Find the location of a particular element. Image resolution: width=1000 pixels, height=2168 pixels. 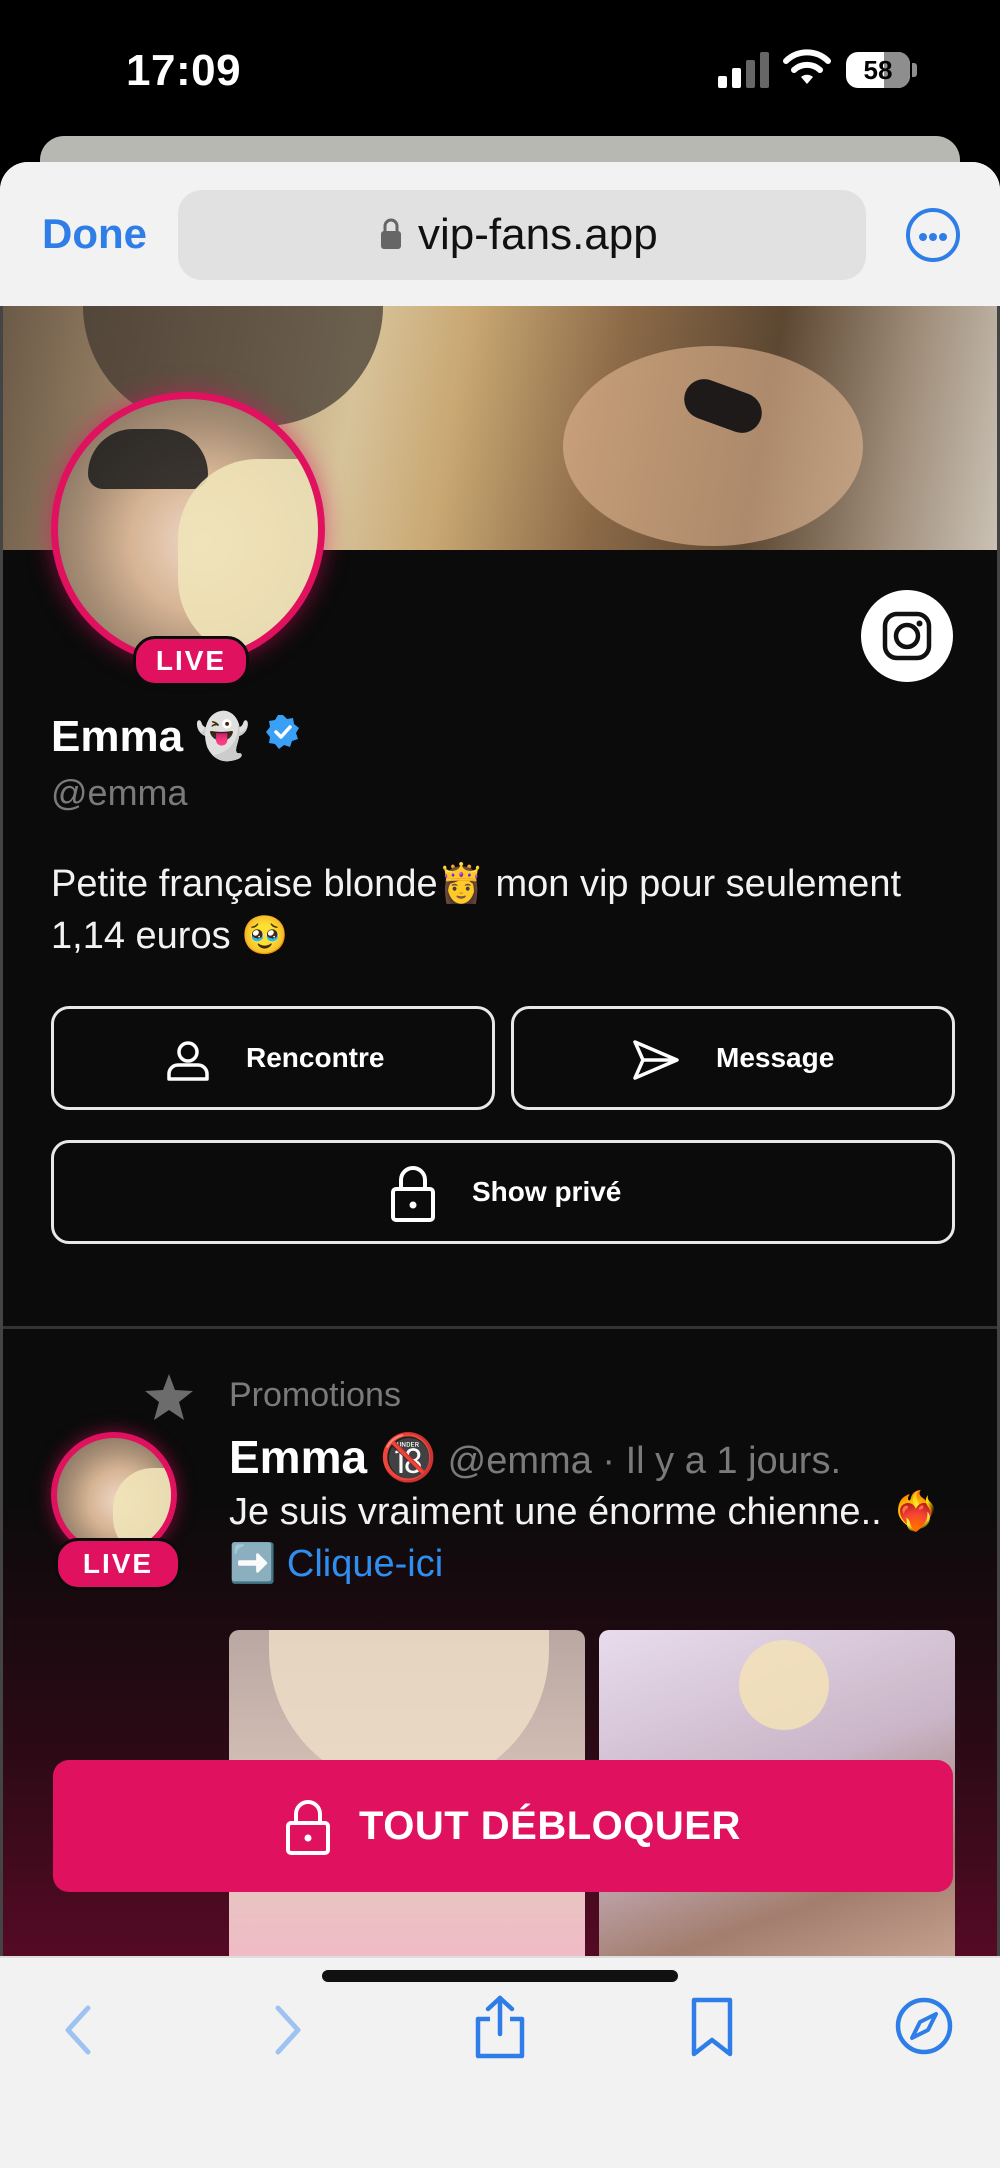

forward-icon is located at coordinates (288, 2030).